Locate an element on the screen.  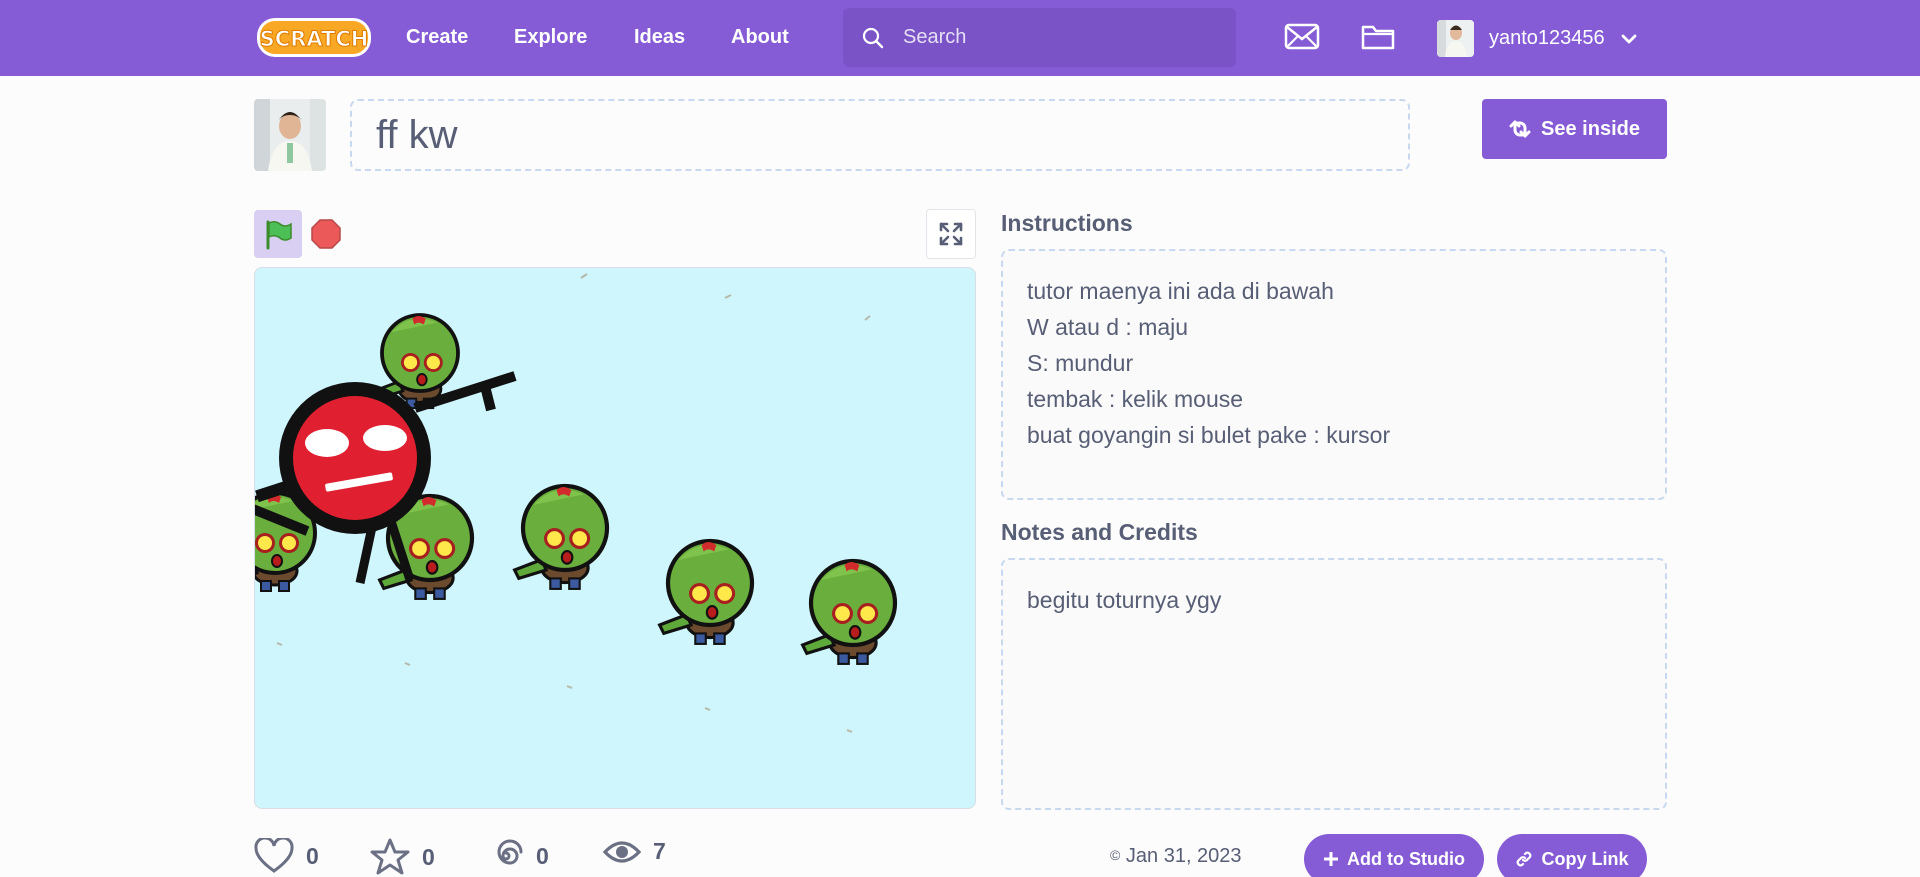
add-to-studio-label: Add to Studio is located at coordinates (1406, 858).